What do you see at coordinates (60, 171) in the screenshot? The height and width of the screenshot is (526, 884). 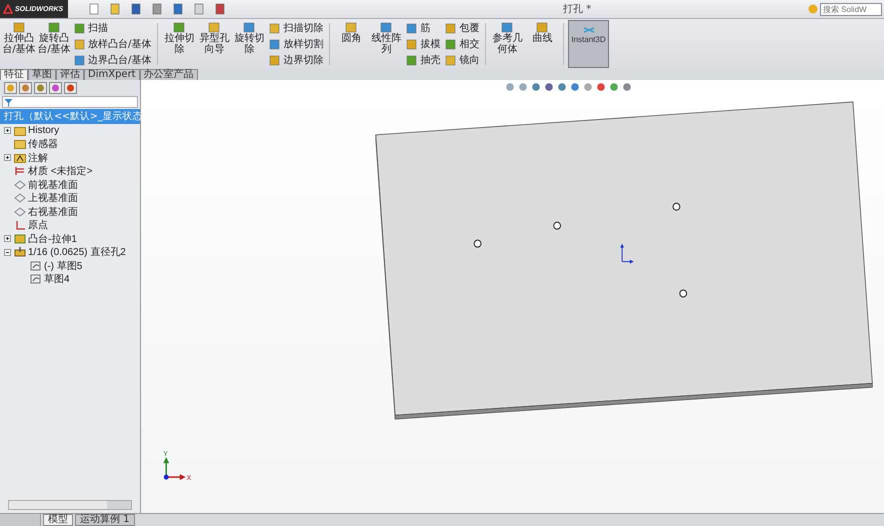 I see `tree-item: 材质 <未指定>` at bounding box center [60, 171].